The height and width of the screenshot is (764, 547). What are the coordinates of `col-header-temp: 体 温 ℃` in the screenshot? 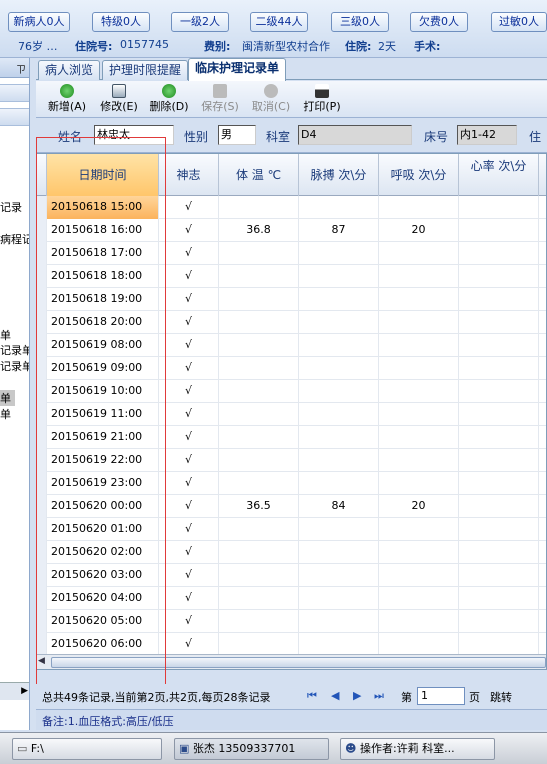 It's located at (259, 175).